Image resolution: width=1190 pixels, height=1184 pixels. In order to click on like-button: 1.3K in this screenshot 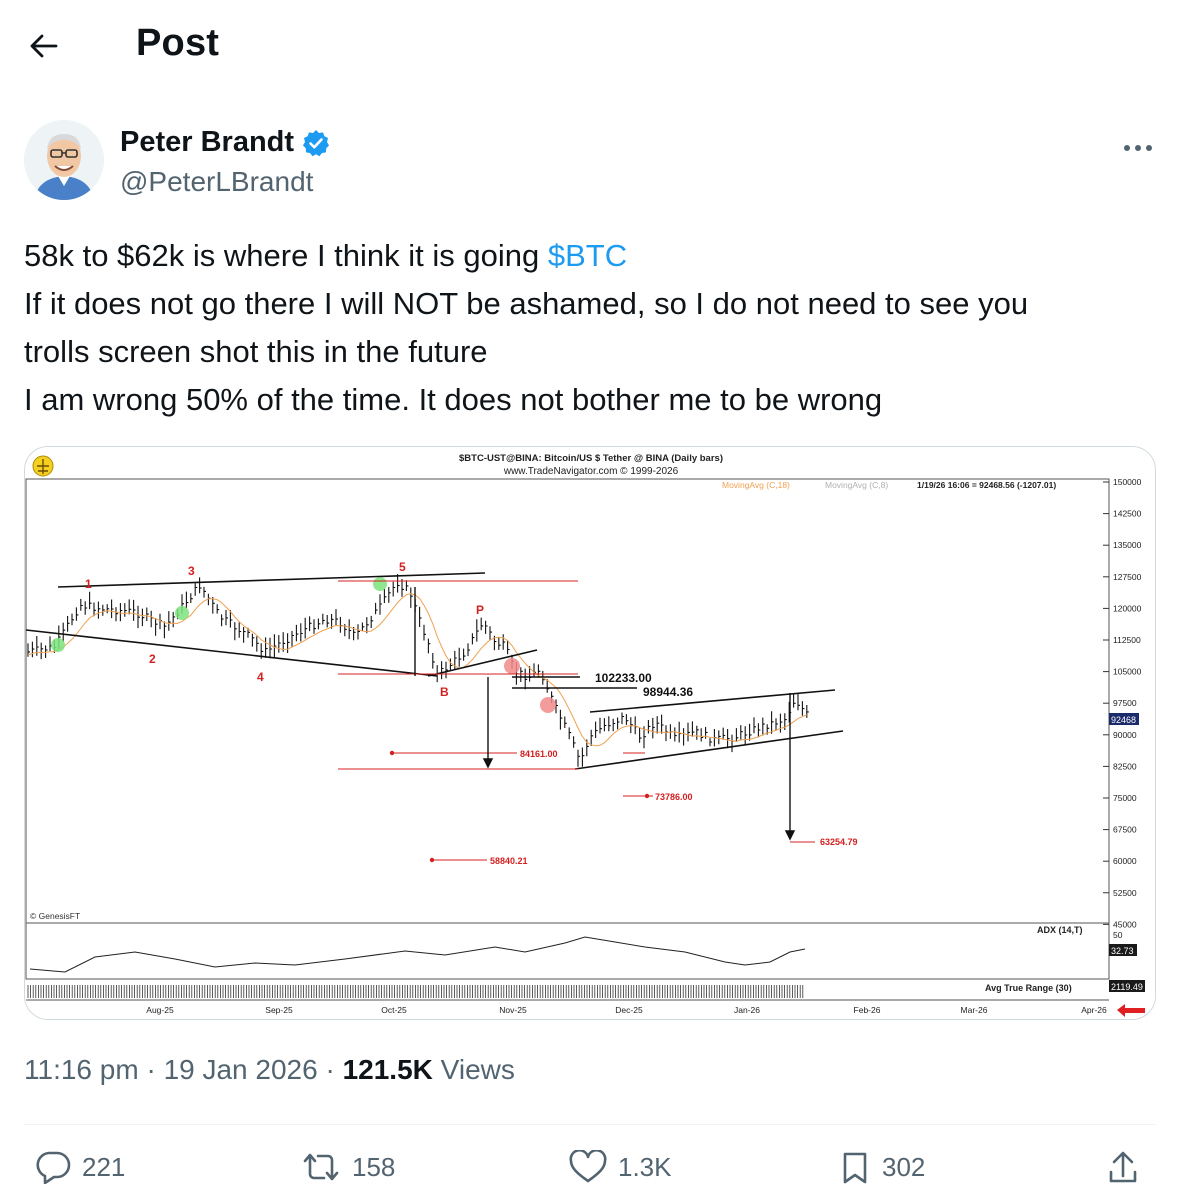, I will do `click(620, 1167)`.